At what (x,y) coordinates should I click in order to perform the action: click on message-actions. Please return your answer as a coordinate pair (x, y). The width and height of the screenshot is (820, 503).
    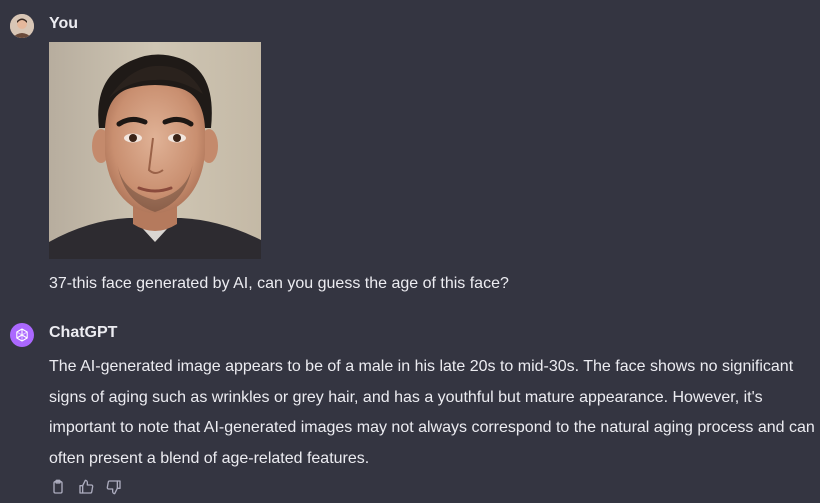
    Looking at the image, I should click on (86, 487).